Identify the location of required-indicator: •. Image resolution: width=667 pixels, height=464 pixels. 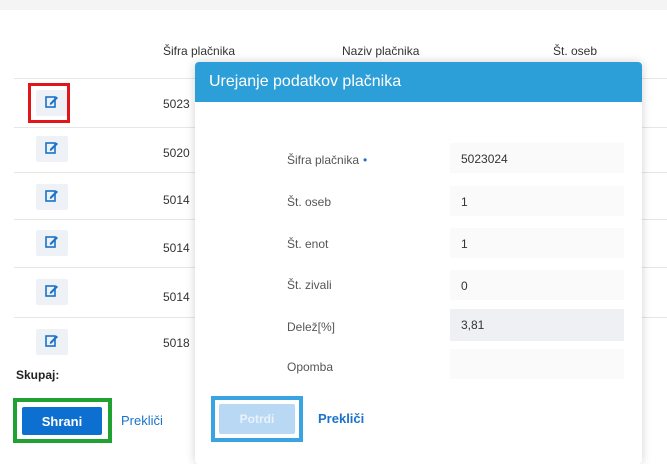
(365, 160).